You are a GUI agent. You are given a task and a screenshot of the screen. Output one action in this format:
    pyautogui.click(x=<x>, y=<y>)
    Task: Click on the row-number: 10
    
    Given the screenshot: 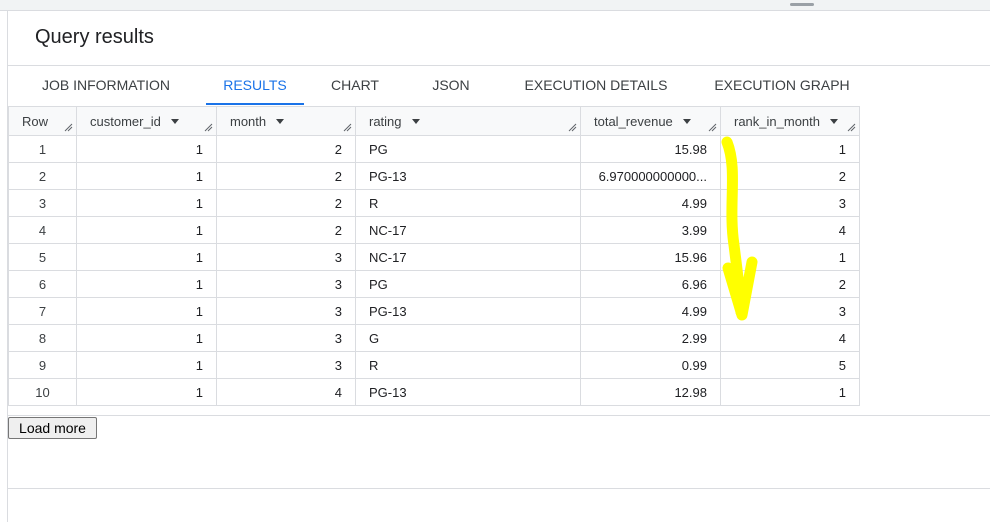 What is the action you would take?
    pyautogui.click(x=42, y=392)
    